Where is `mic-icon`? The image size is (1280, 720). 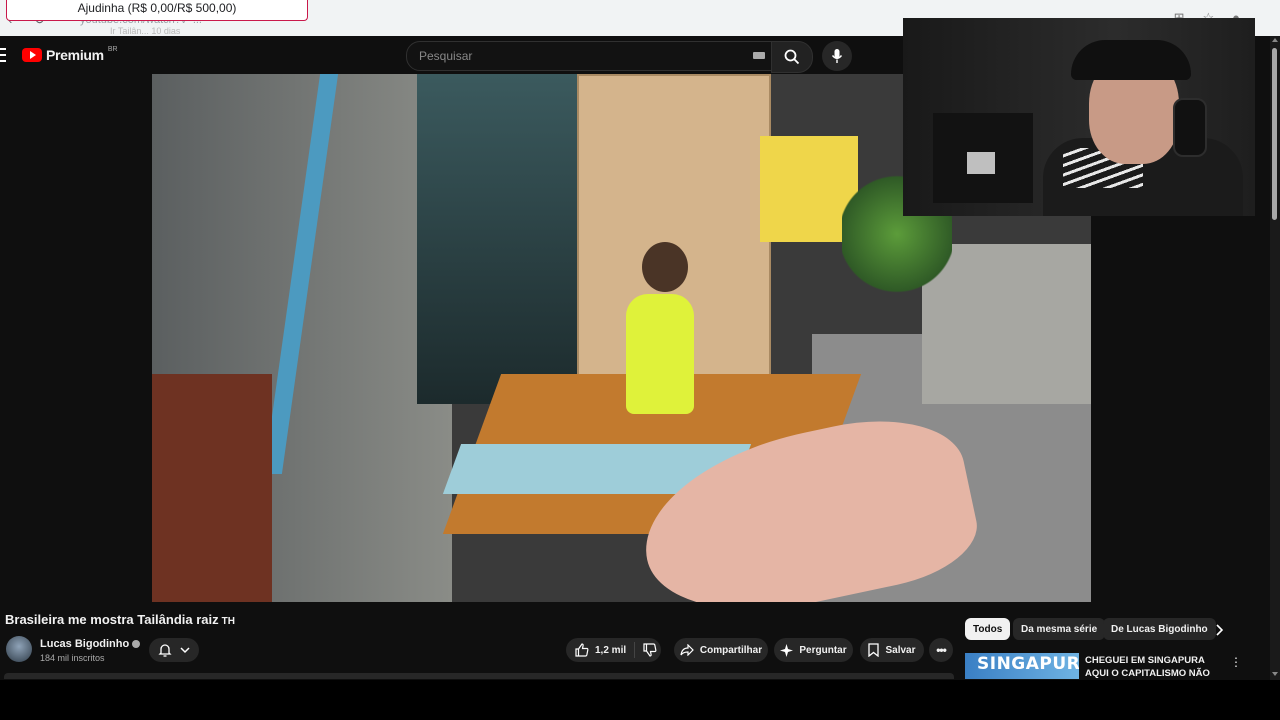
mic-icon is located at coordinates (837, 56).